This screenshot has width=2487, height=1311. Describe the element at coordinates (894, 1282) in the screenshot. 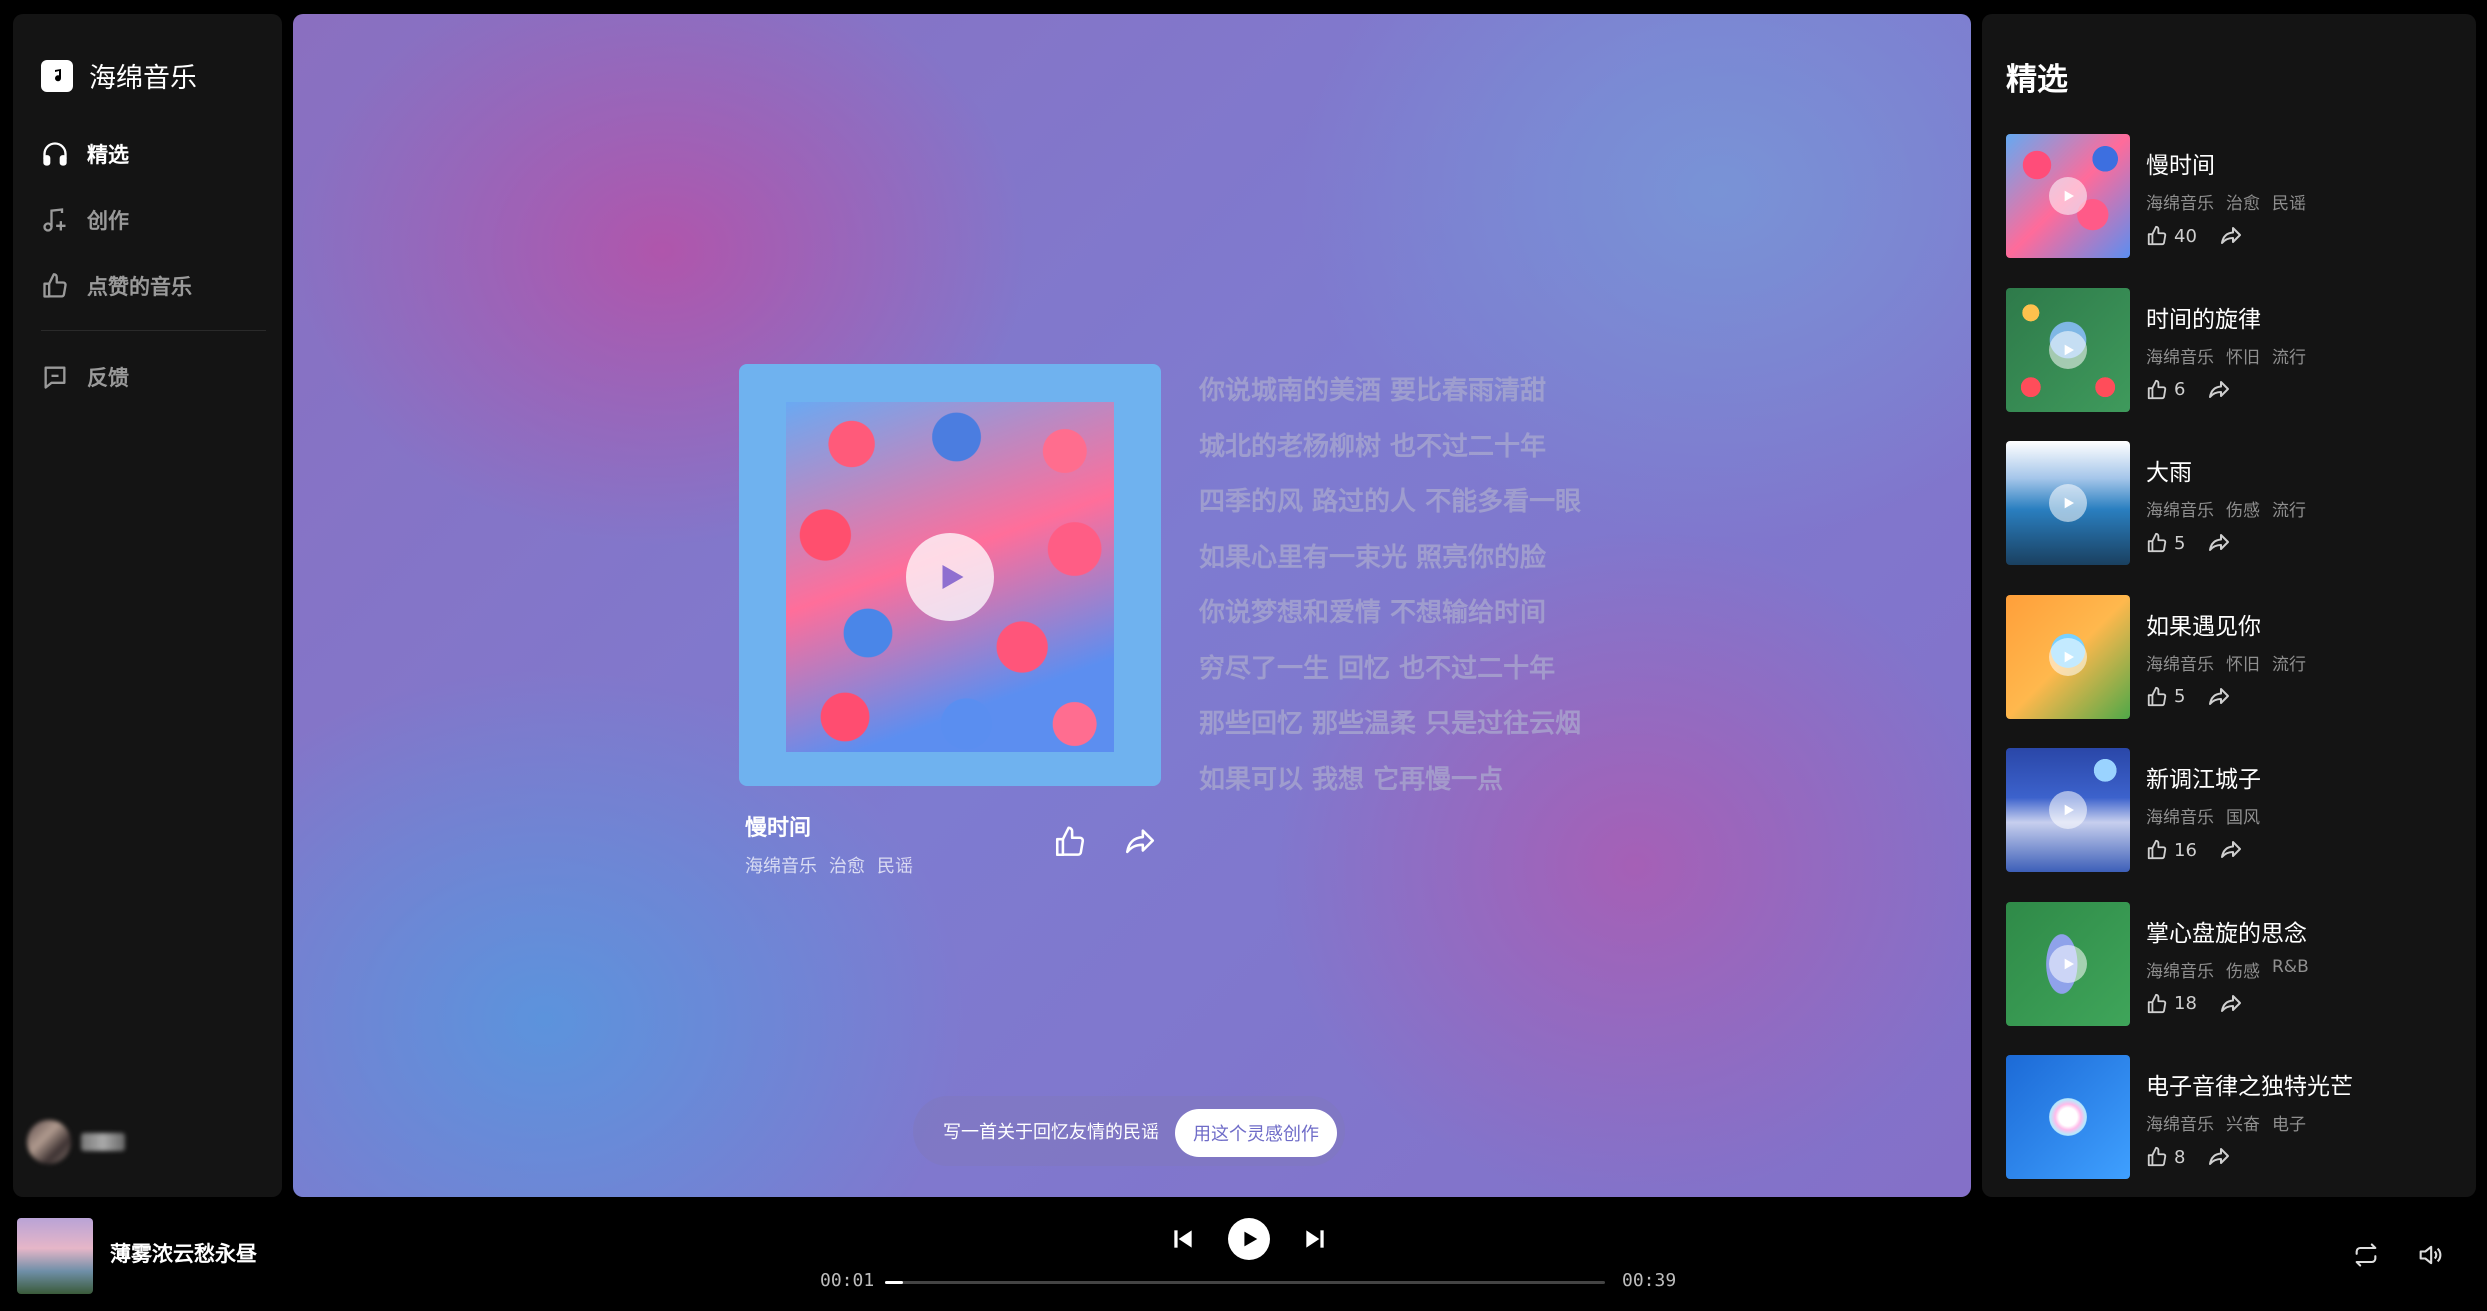

I see `progress-fill` at that location.